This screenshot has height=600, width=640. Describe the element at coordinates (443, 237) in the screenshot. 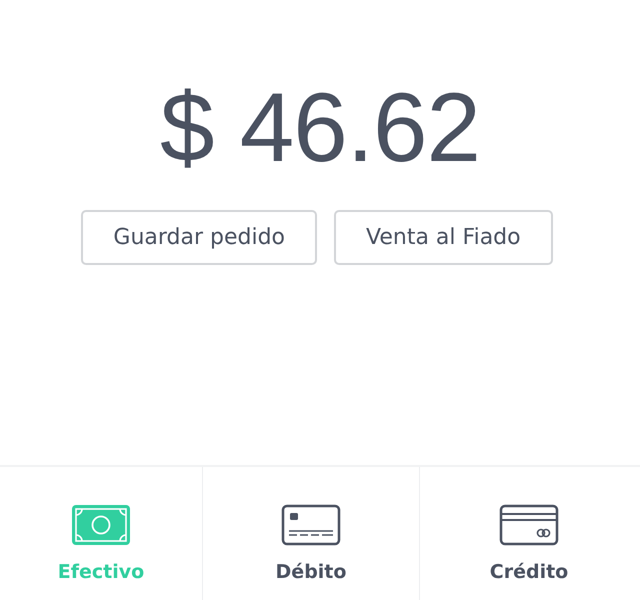

I see `action-button: Venta al Fiado` at that location.